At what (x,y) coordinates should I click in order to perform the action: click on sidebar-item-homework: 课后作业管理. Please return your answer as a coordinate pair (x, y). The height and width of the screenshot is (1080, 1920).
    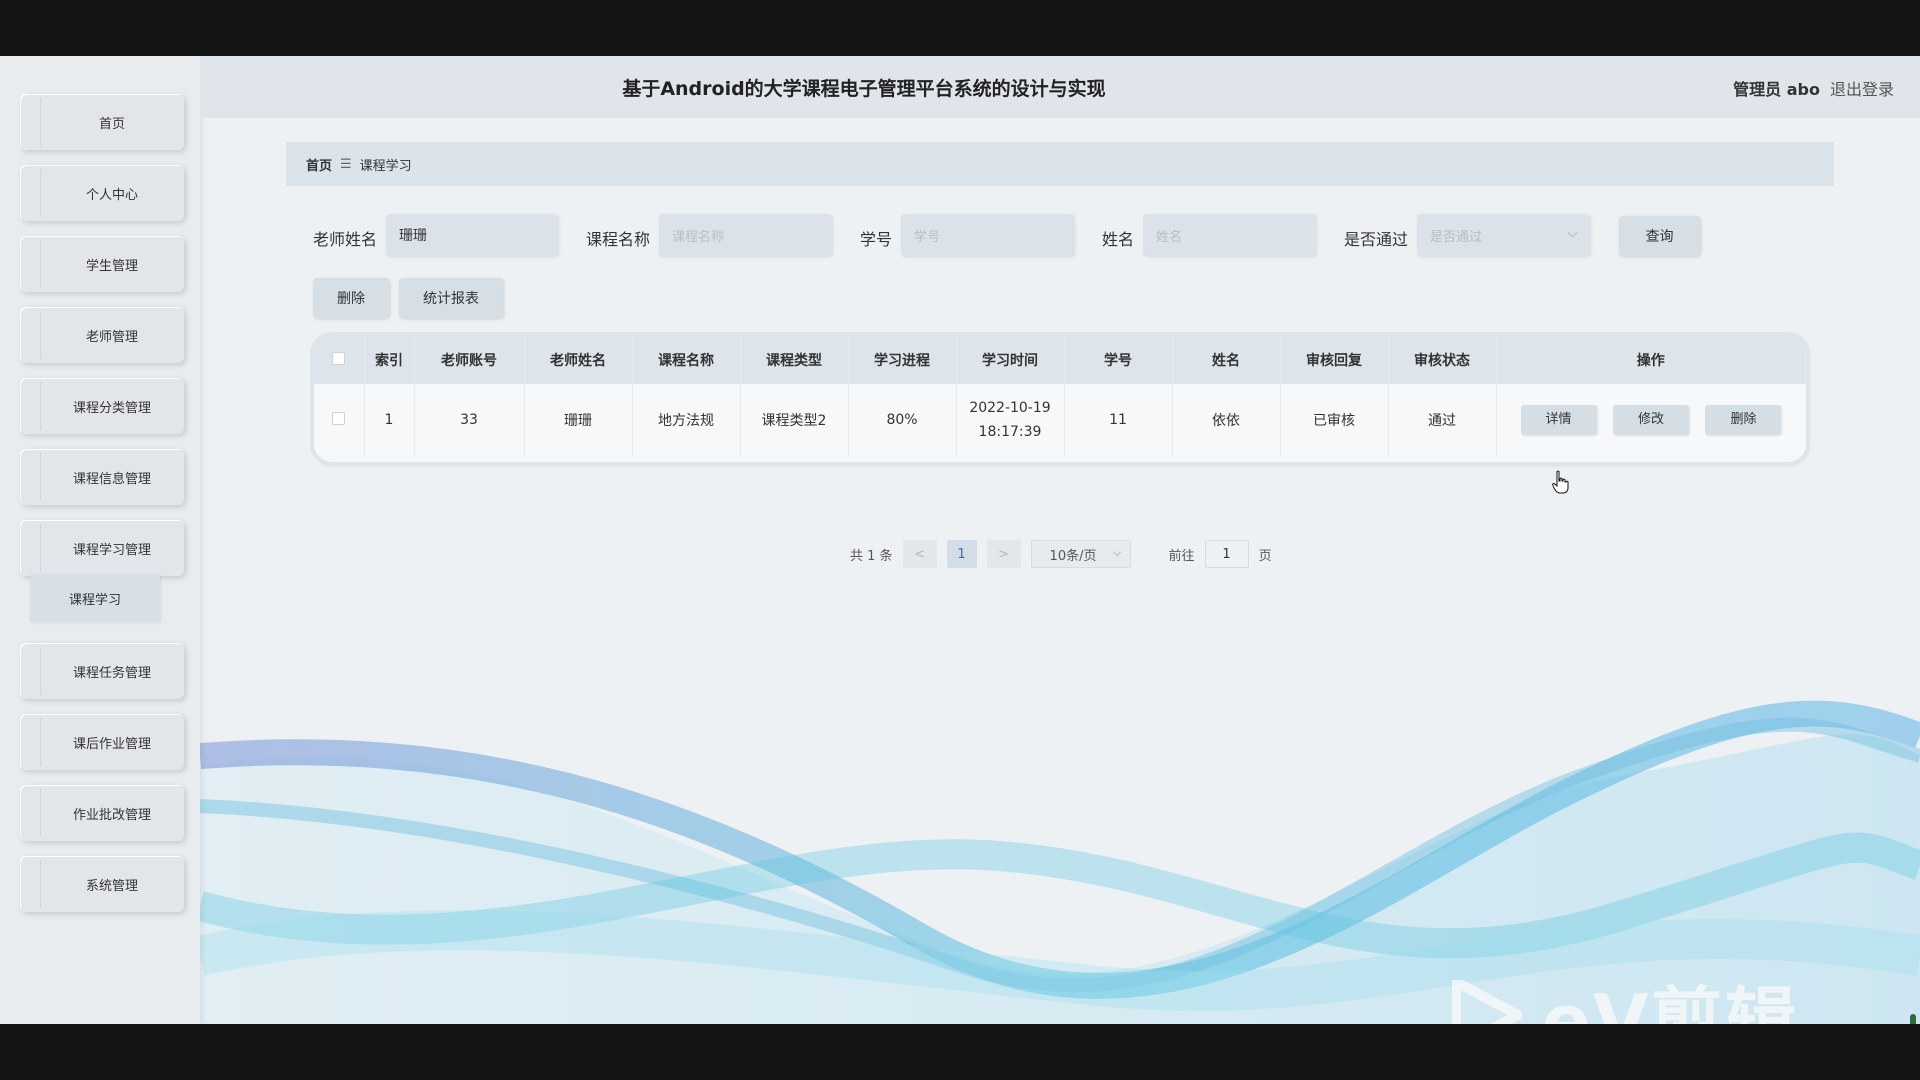
    Looking at the image, I should click on (102, 742).